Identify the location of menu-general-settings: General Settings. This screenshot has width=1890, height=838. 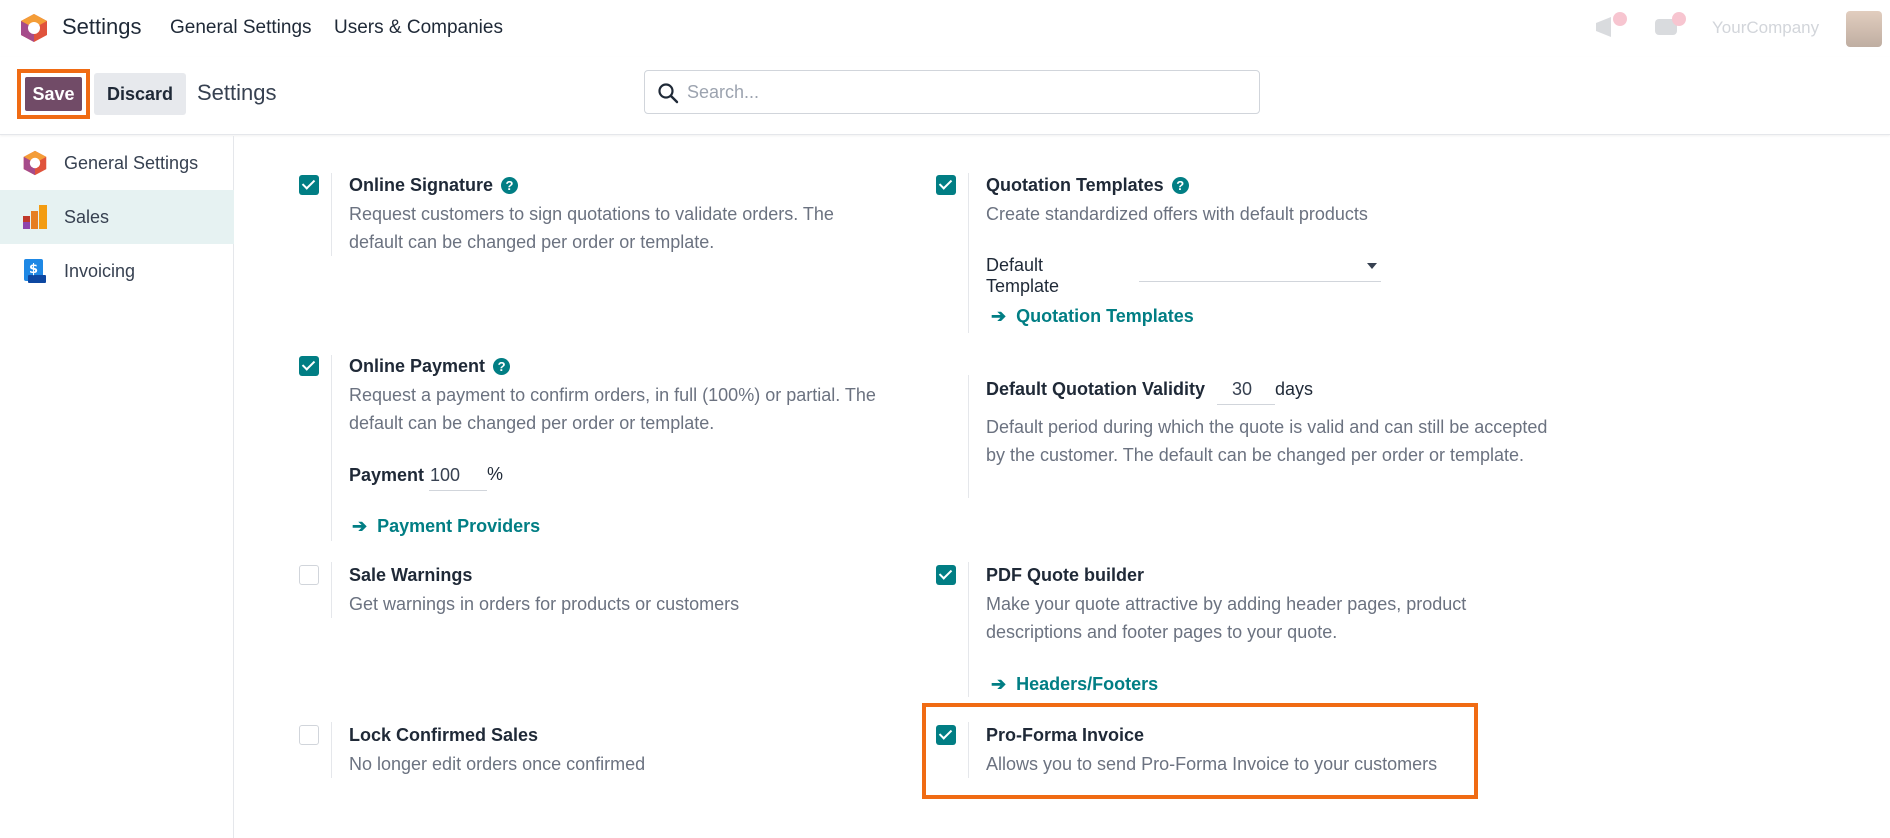
(241, 28).